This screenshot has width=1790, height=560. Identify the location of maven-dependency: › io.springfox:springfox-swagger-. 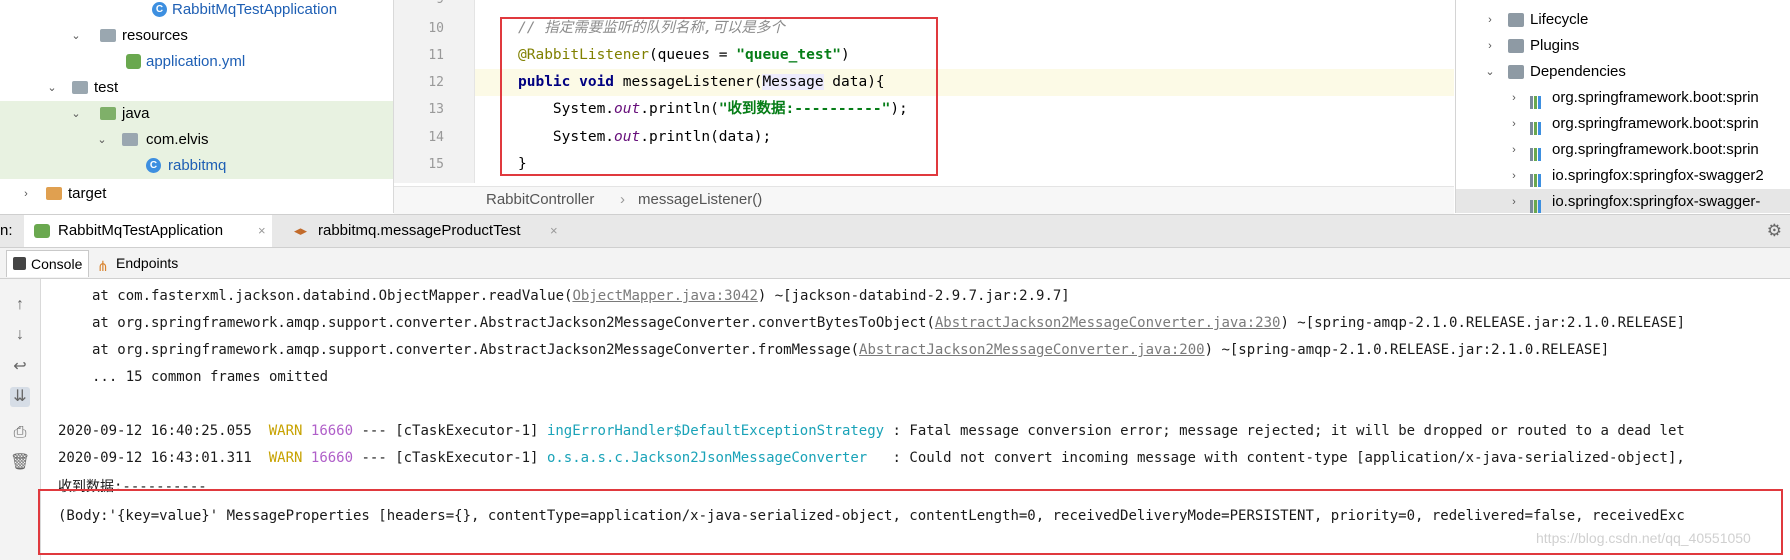
(1623, 201).